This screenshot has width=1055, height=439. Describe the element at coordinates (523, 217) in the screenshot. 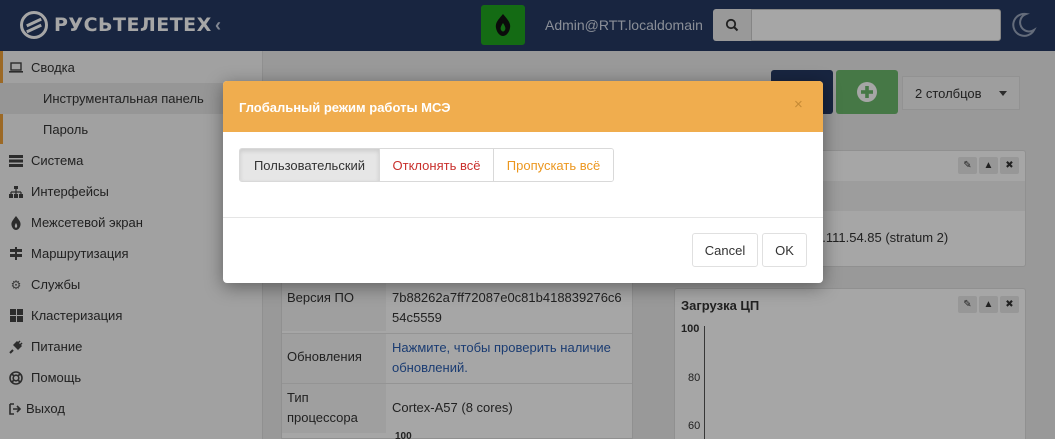

I see `divider` at that location.